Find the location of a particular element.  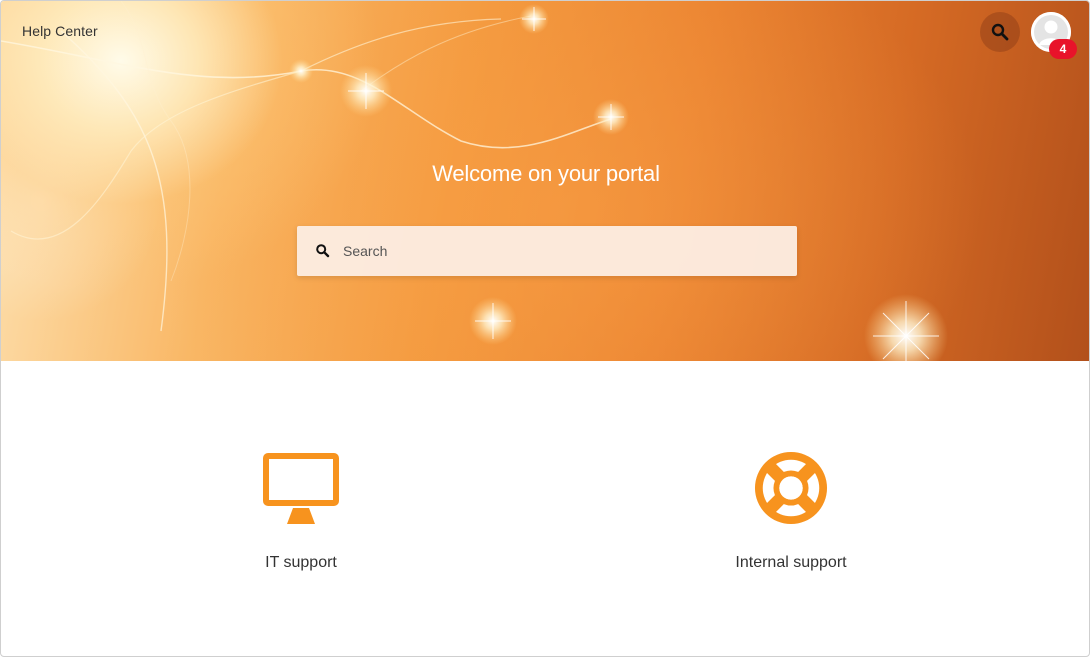

category-label: Internal support is located at coordinates (791, 562).